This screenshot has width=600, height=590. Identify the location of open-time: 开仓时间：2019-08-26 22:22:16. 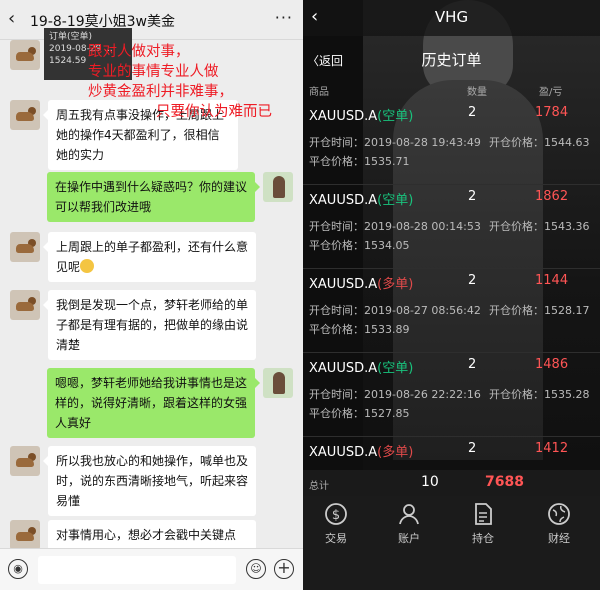
(395, 394).